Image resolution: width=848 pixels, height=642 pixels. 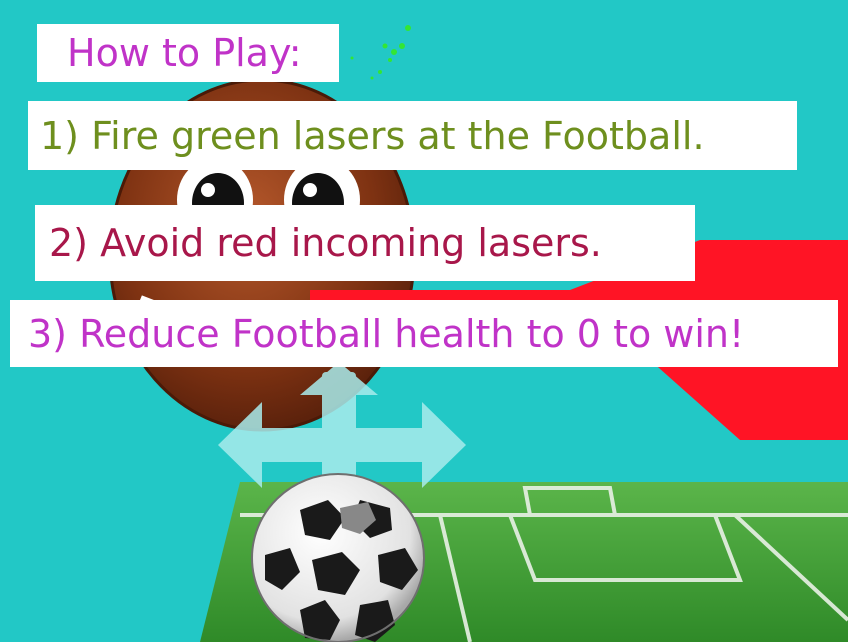 What do you see at coordinates (380, 52) in the screenshot?
I see `player-laser-particles` at bounding box center [380, 52].